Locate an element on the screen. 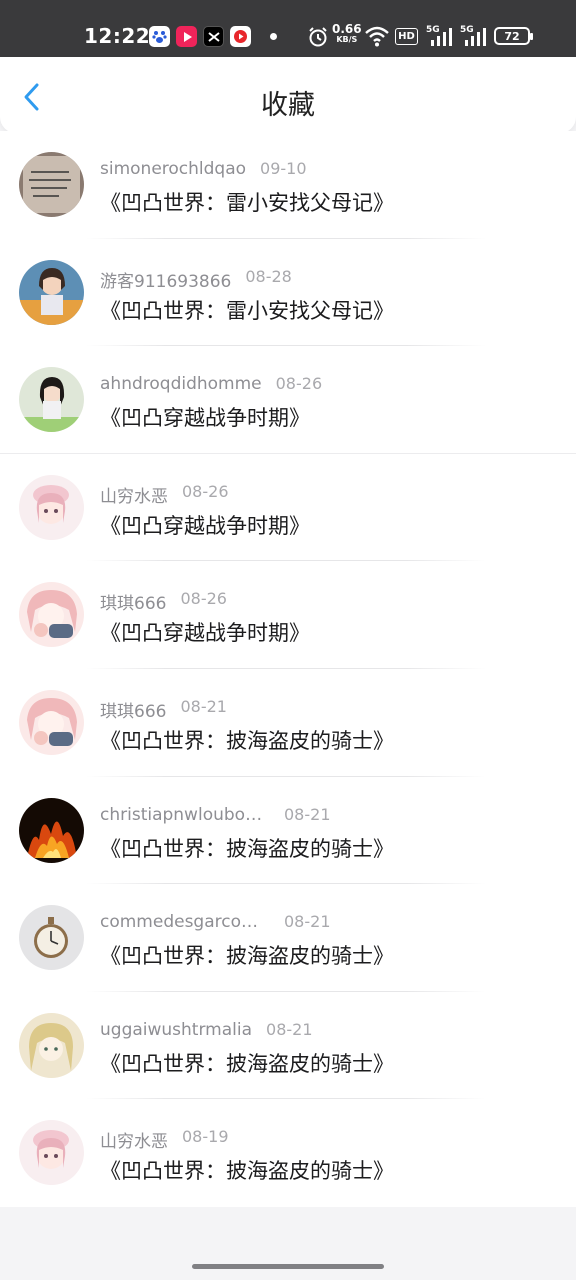 This screenshot has width=576, height=1280. user-line: 山穷水恶 08-19 is located at coordinates (164, 1139).